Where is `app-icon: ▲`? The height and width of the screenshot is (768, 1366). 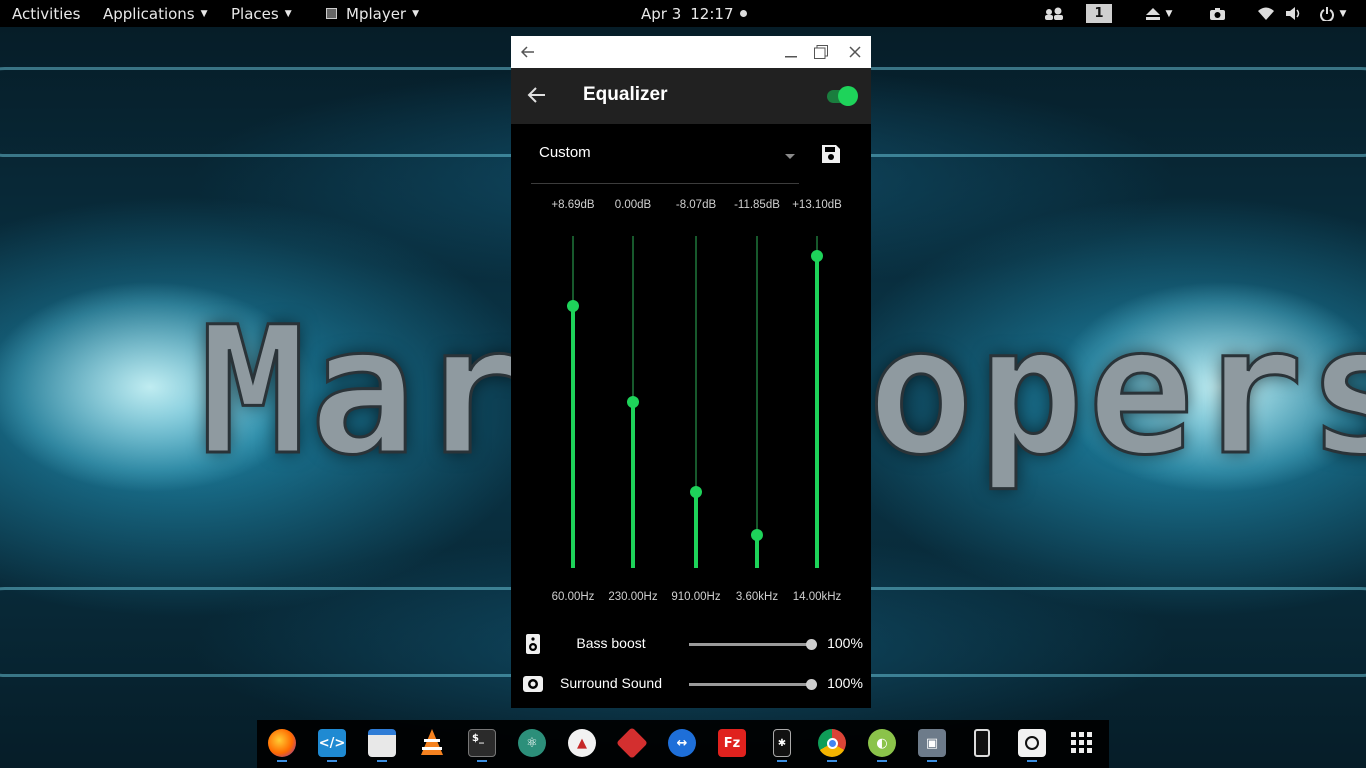
app-icon: ▲ is located at coordinates (582, 743).